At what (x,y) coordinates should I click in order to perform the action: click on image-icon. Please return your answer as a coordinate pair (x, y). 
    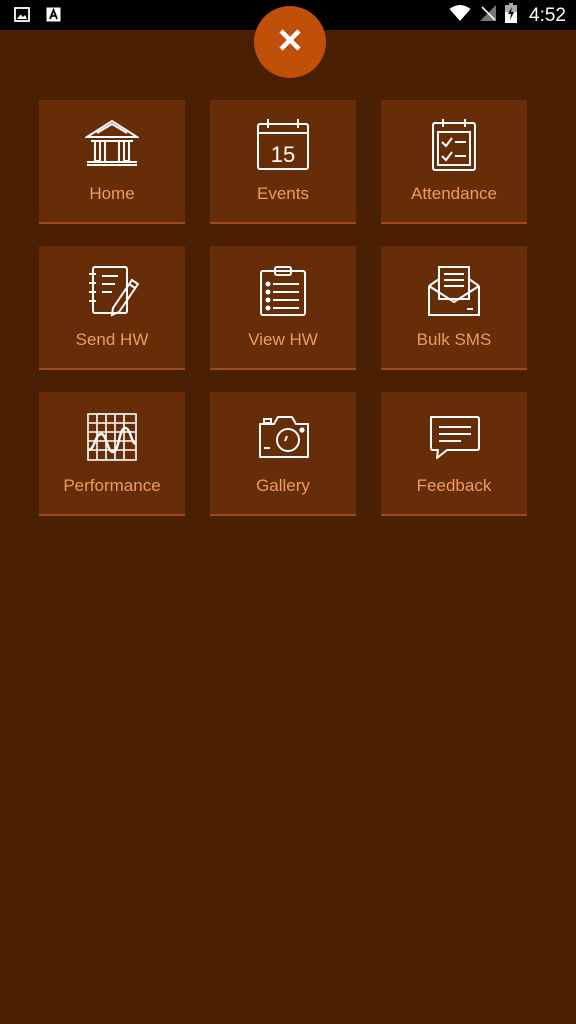
    Looking at the image, I should click on (22, 17).